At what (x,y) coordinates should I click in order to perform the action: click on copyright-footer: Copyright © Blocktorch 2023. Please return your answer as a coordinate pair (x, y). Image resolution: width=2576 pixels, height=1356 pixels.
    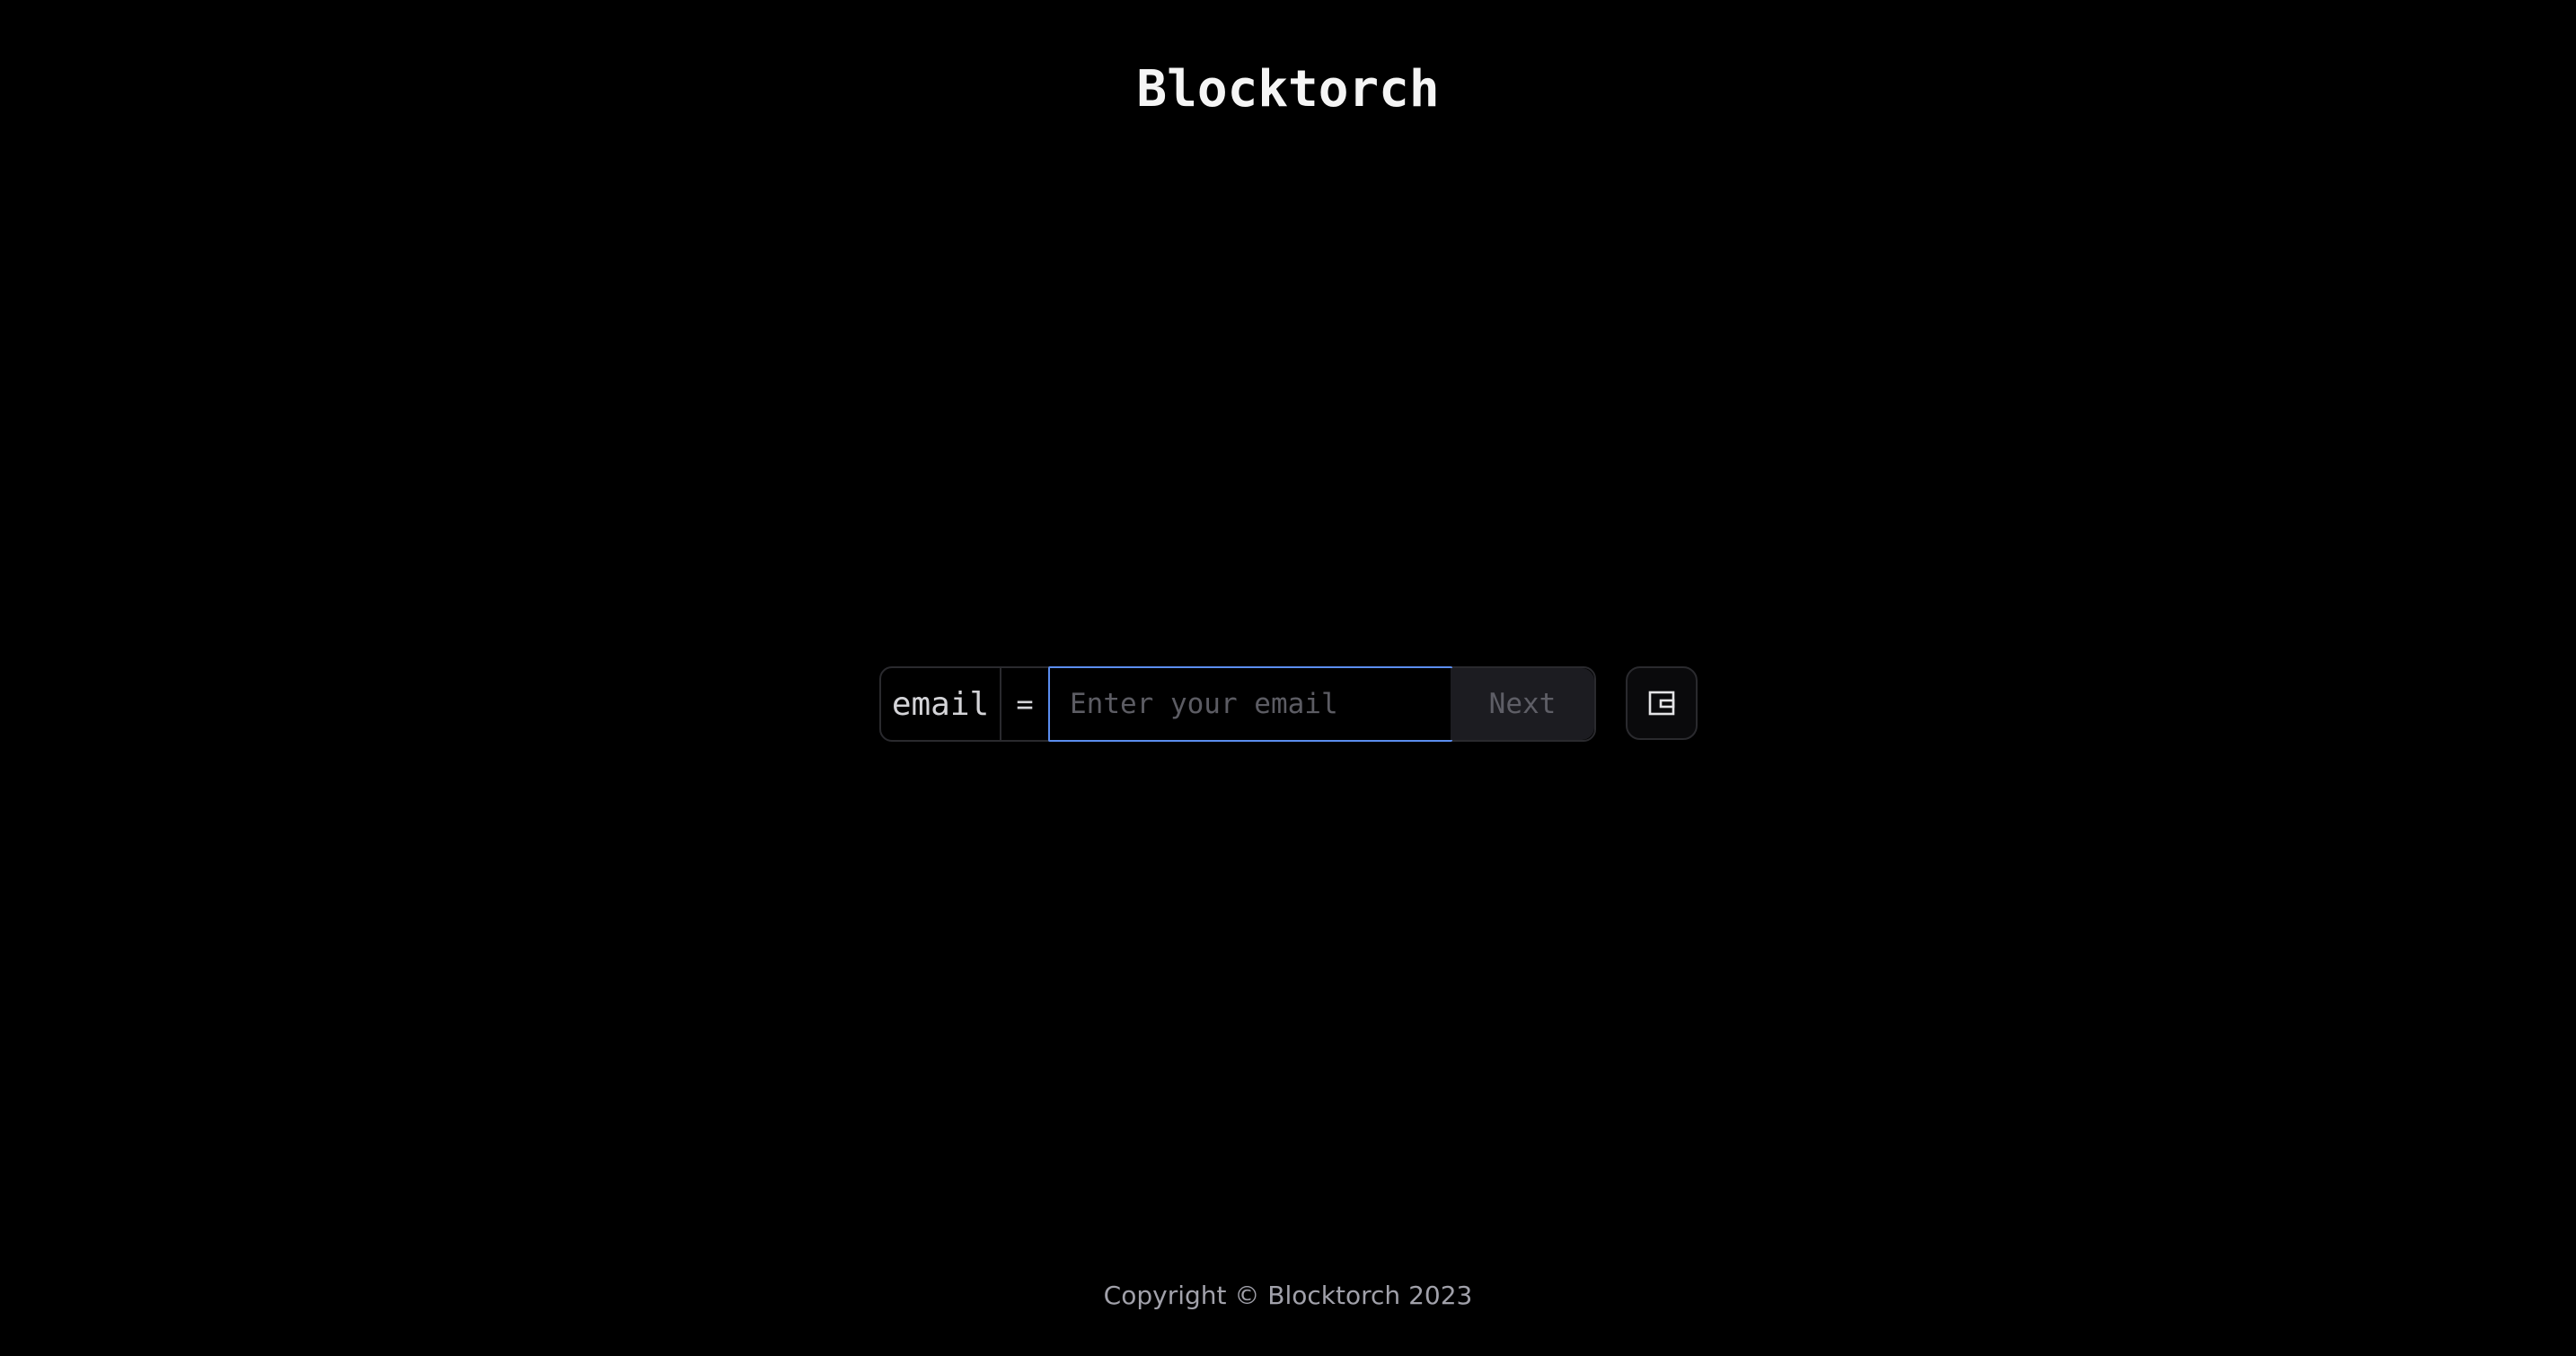
    Looking at the image, I should click on (1288, 1295).